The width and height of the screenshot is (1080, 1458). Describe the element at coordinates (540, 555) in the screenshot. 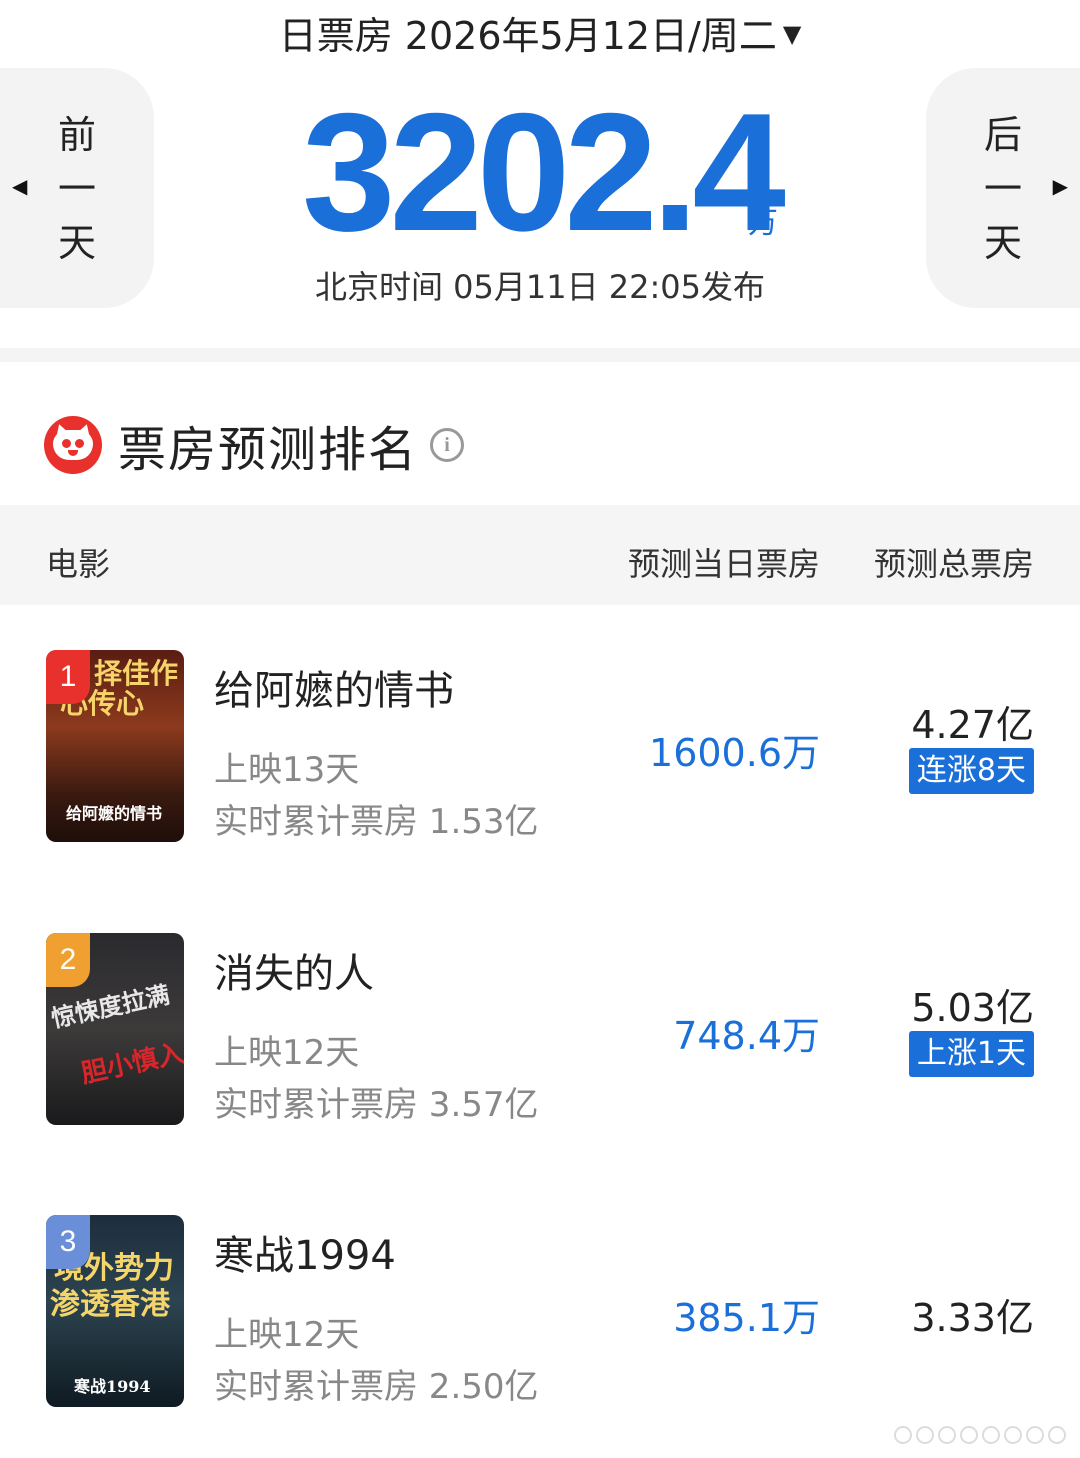

I see `table-header: 电影 预测当日票房 预测总票房` at that location.